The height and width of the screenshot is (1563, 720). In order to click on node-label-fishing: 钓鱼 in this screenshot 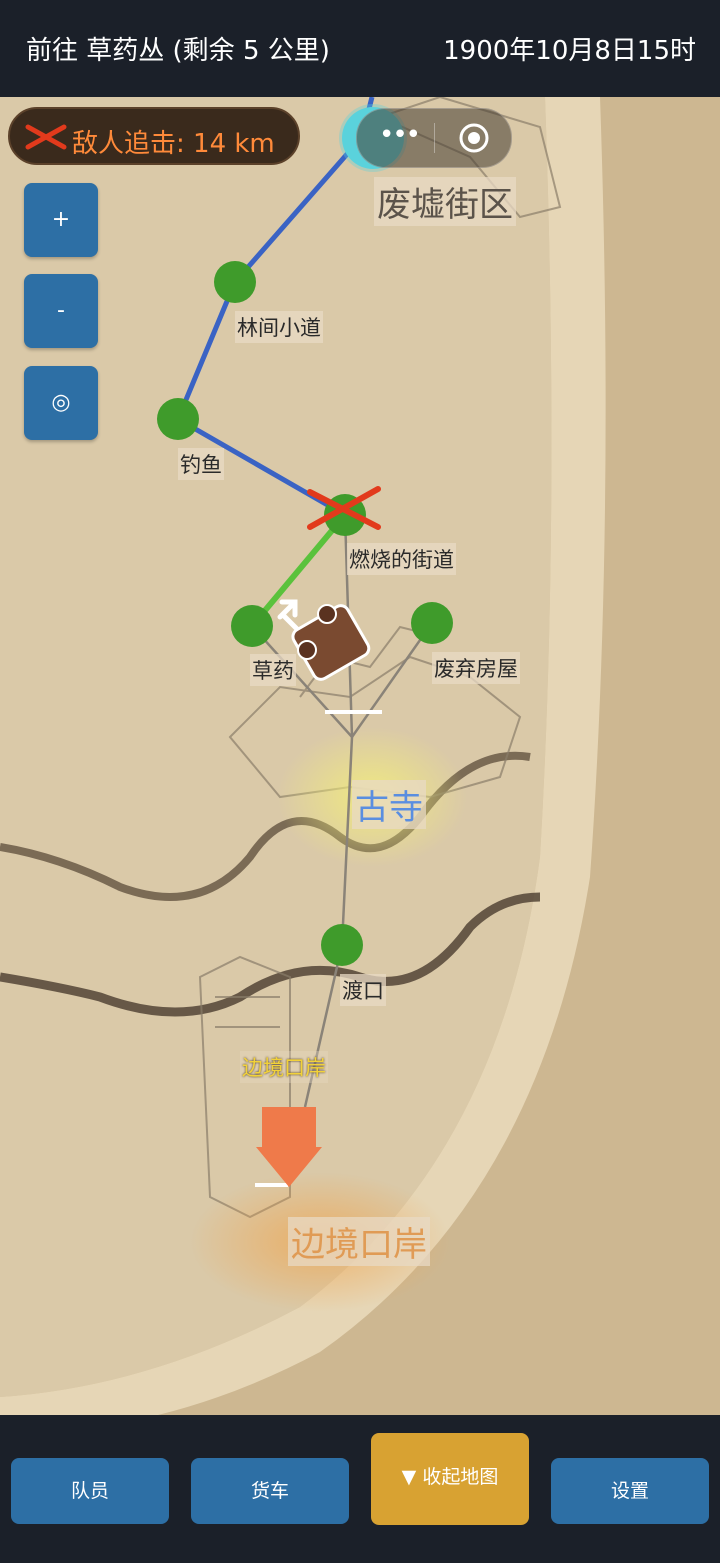, I will do `click(201, 464)`.